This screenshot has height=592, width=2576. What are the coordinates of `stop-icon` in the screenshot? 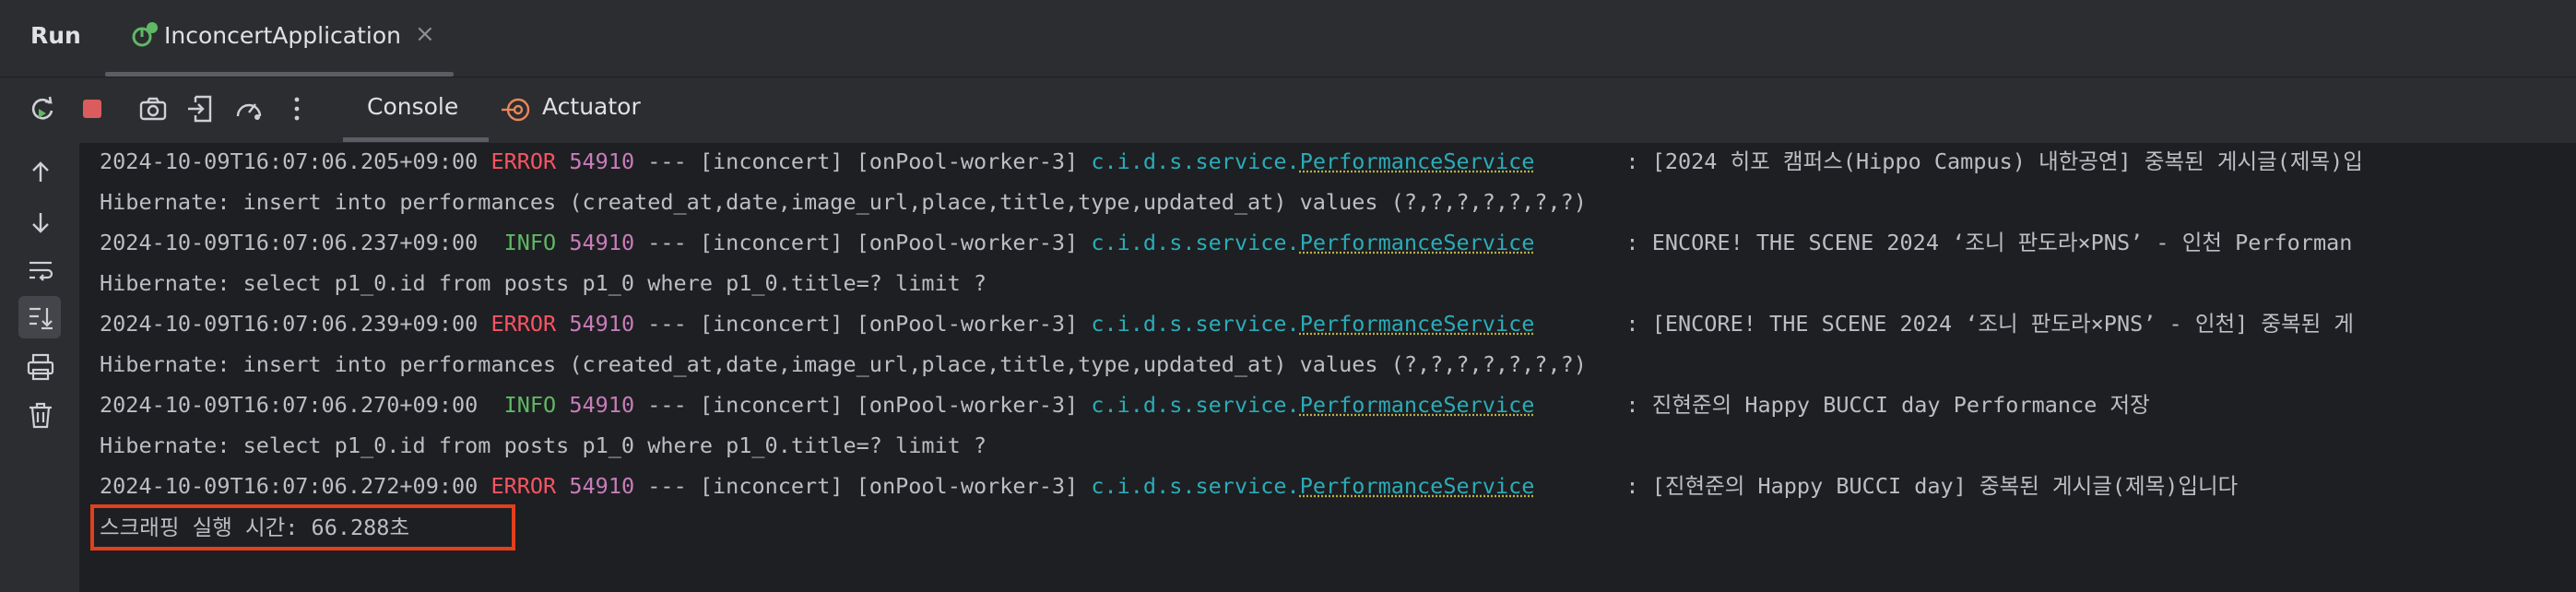 It's located at (92, 108).